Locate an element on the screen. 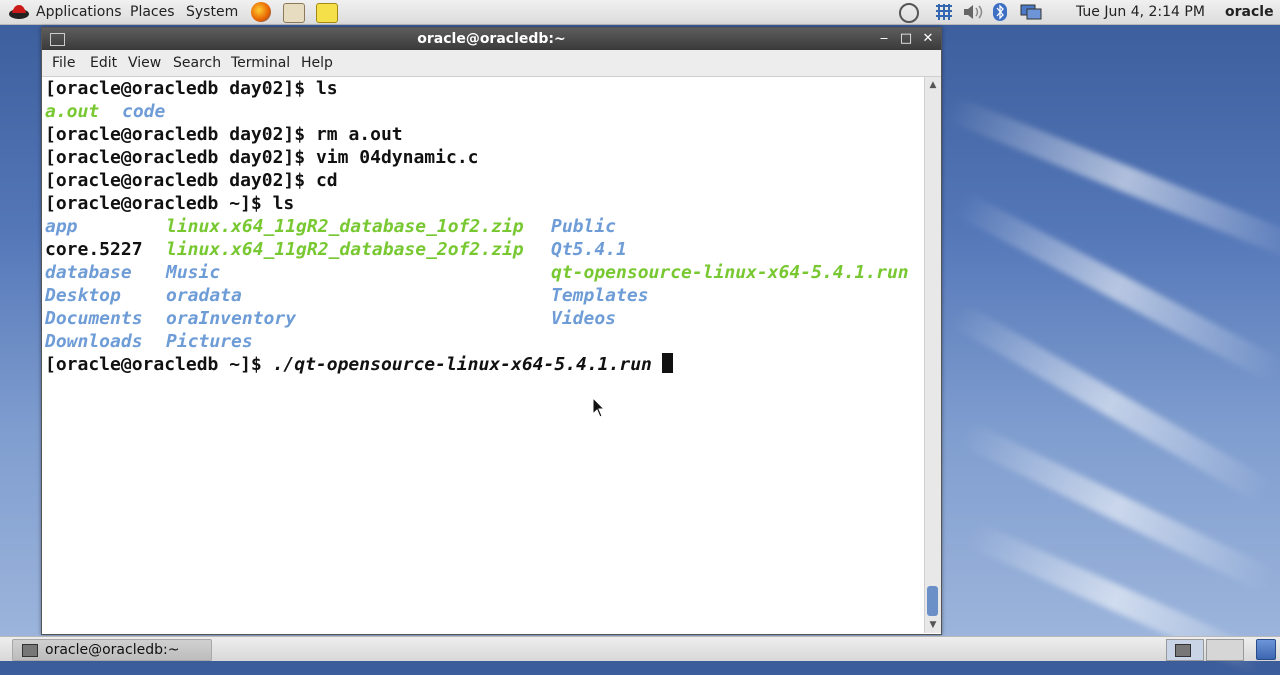 This screenshot has height=675, width=1280. ls-row: Downloads Pictures is located at coordinates (484, 341).